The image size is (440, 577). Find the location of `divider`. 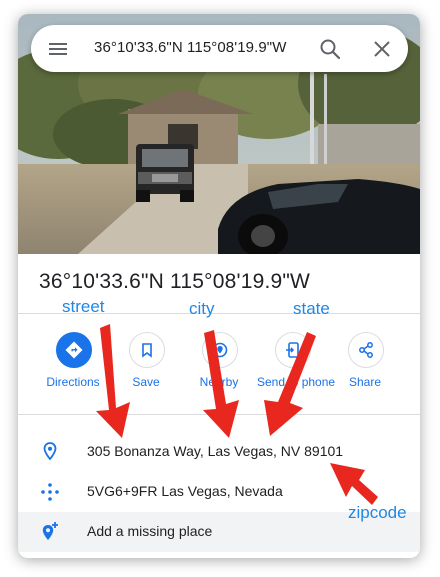

divider is located at coordinates (219, 414).